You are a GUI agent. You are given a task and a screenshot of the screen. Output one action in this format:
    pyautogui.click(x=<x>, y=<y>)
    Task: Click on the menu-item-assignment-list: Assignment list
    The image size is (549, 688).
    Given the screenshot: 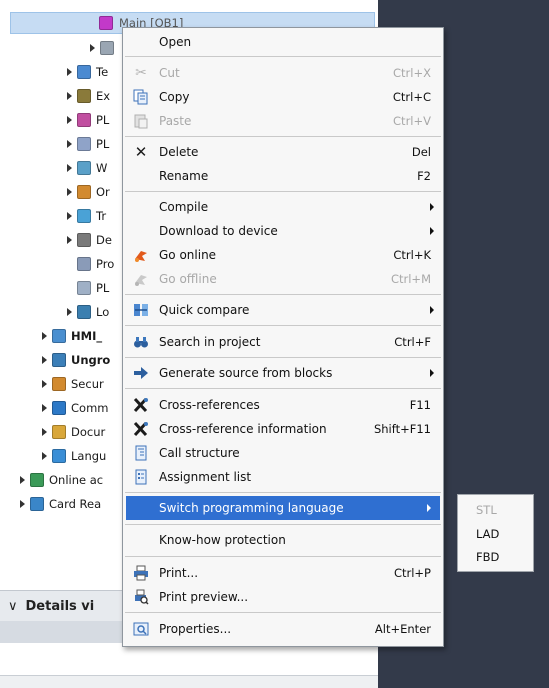 What is the action you would take?
    pyautogui.click(x=283, y=477)
    